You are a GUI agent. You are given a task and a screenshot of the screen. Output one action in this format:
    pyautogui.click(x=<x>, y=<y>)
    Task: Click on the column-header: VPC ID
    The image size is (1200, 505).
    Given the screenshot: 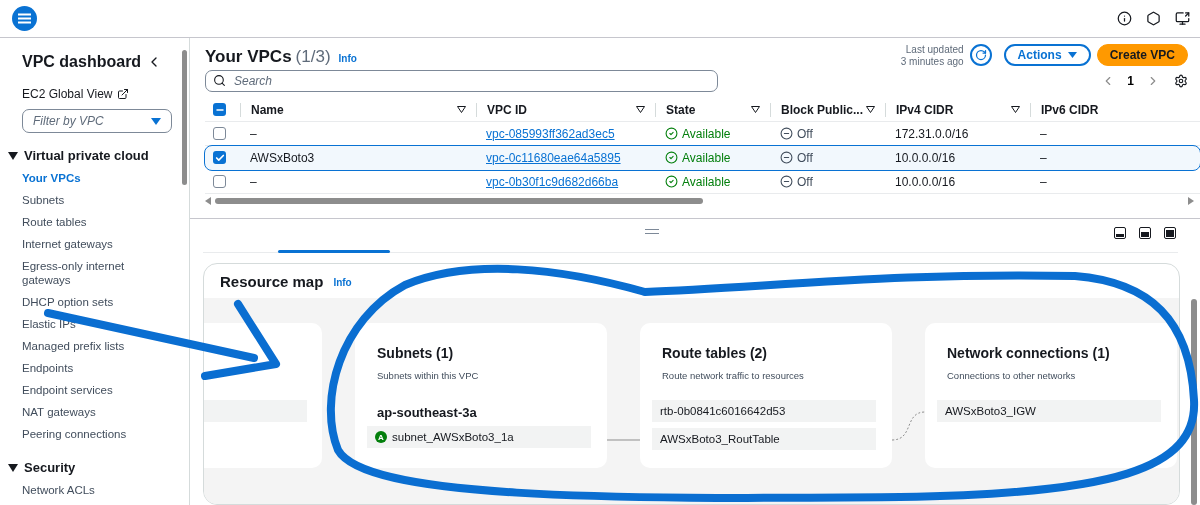 What is the action you would take?
    pyautogui.click(x=565, y=109)
    